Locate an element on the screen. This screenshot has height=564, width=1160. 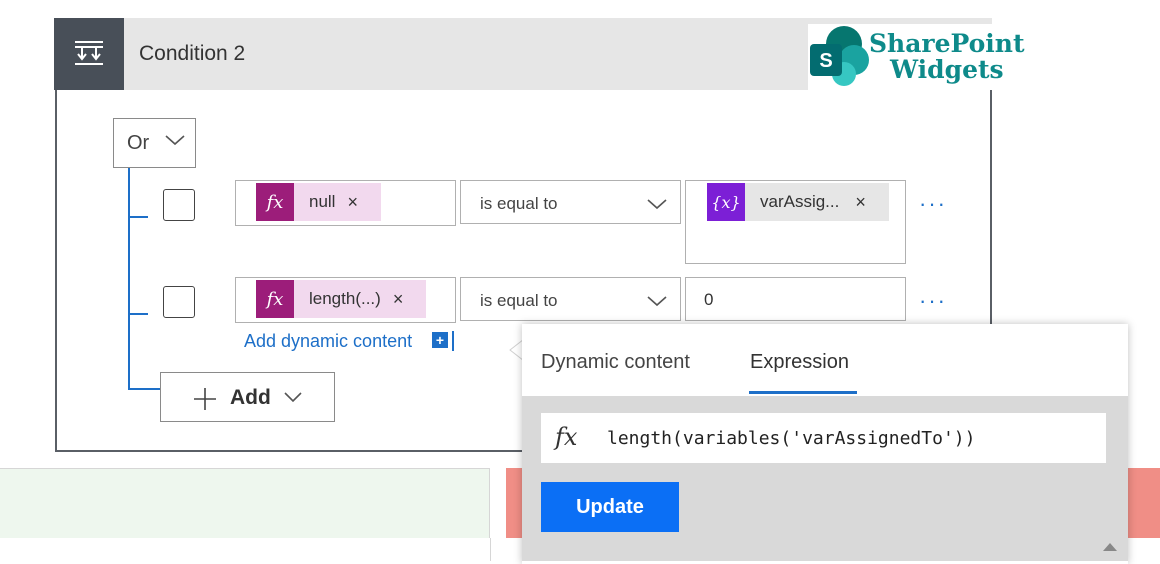
variable-icon: {x} is located at coordinates (726, 202).